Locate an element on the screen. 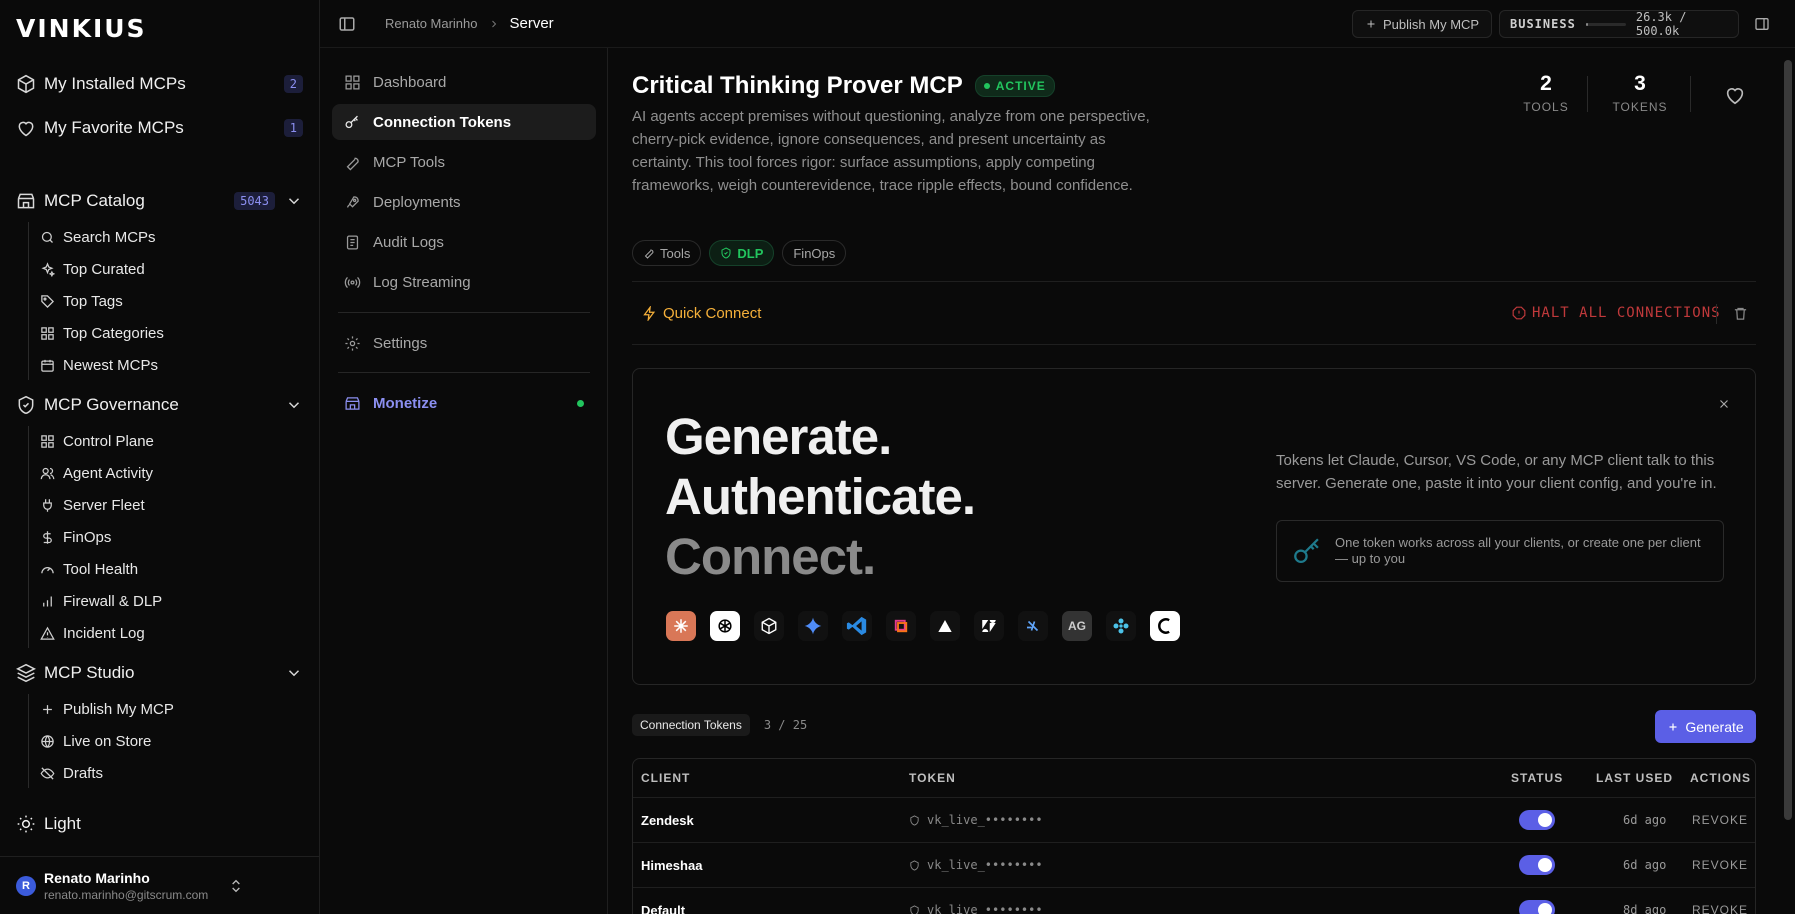 The width and height of the screenshot is (1795, 914). section-label: MCP Governance is located at coordinates (111, 404).